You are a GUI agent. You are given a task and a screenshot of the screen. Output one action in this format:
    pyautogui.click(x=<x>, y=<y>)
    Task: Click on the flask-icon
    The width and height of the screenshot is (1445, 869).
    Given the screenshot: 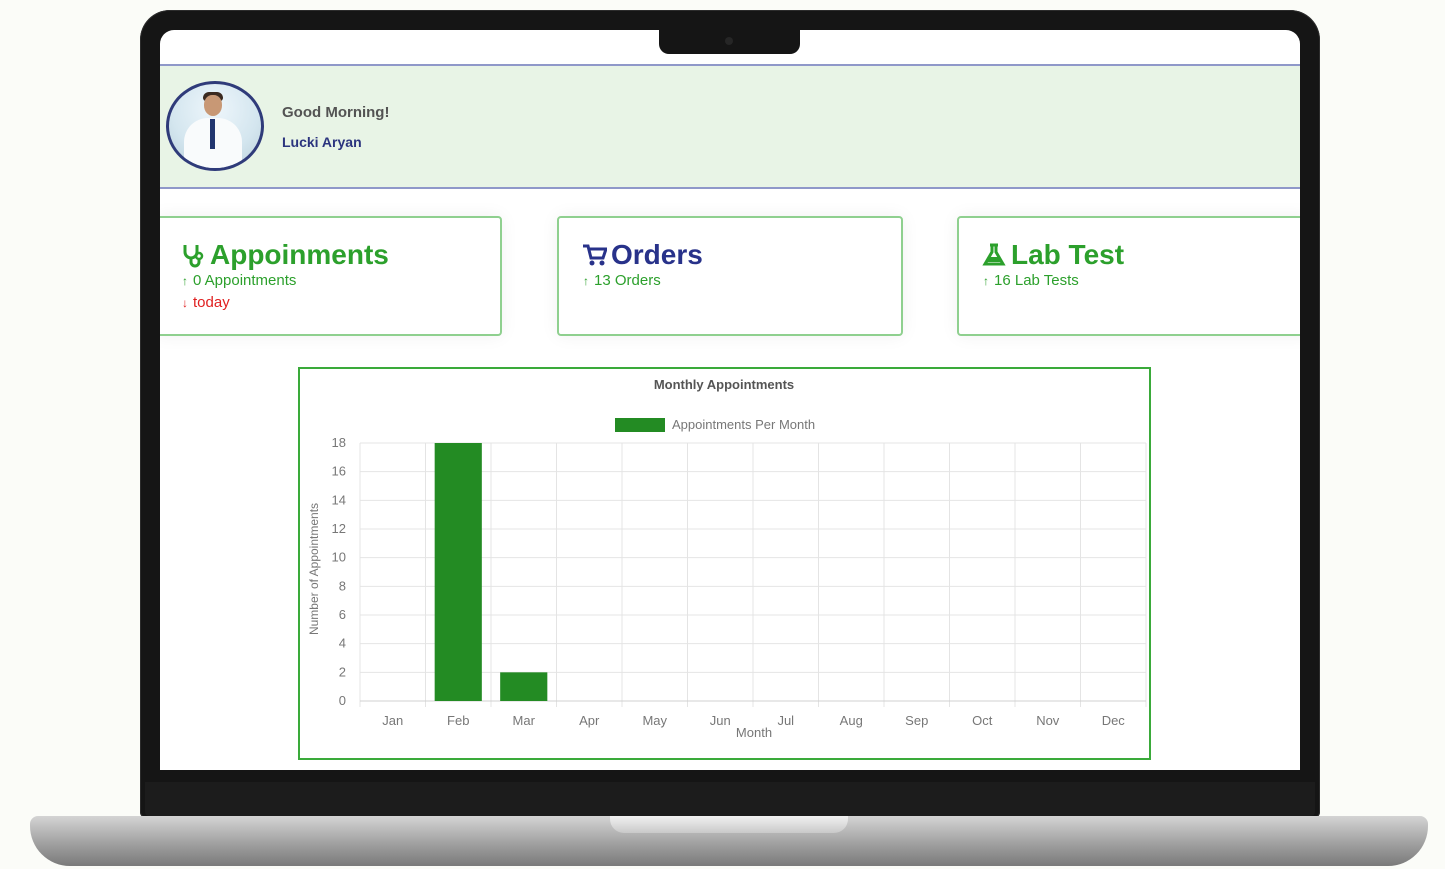 What is the action you would take?
    pyautogui.click(x=994, y=254)
    